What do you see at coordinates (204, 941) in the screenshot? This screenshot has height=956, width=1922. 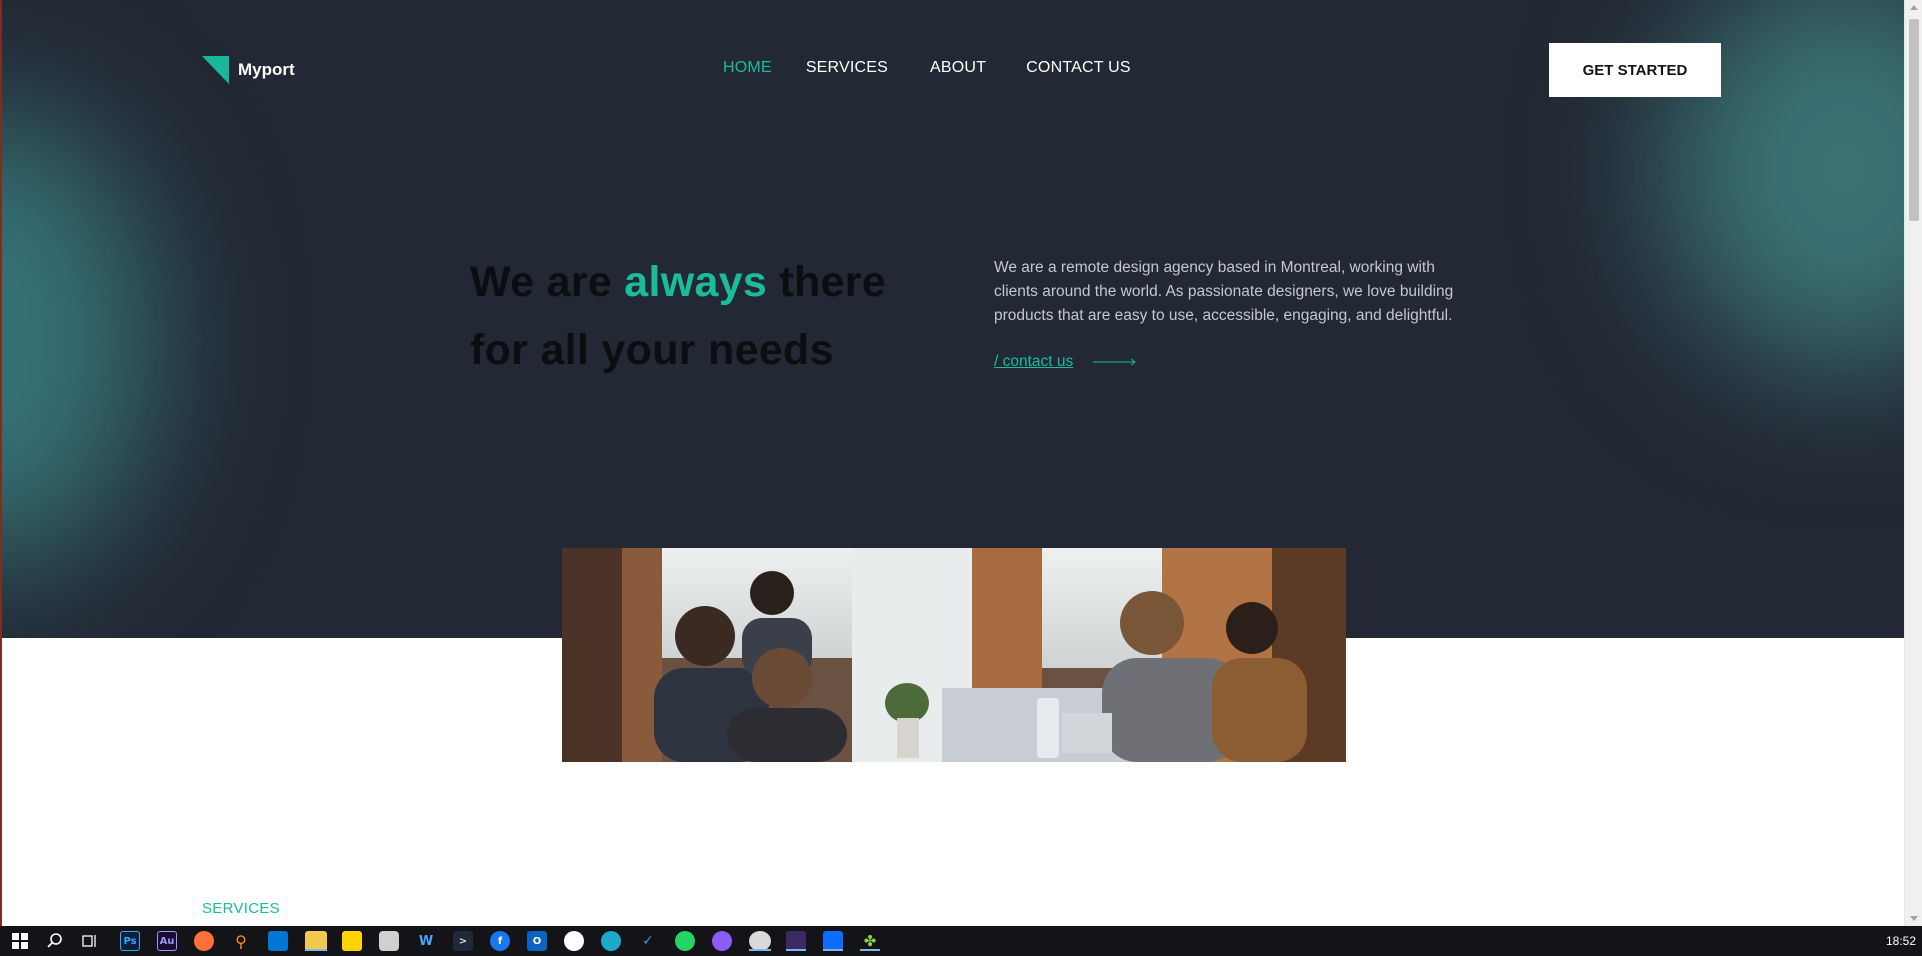 I see `firefox-icon` at bounding box center [204, 941].